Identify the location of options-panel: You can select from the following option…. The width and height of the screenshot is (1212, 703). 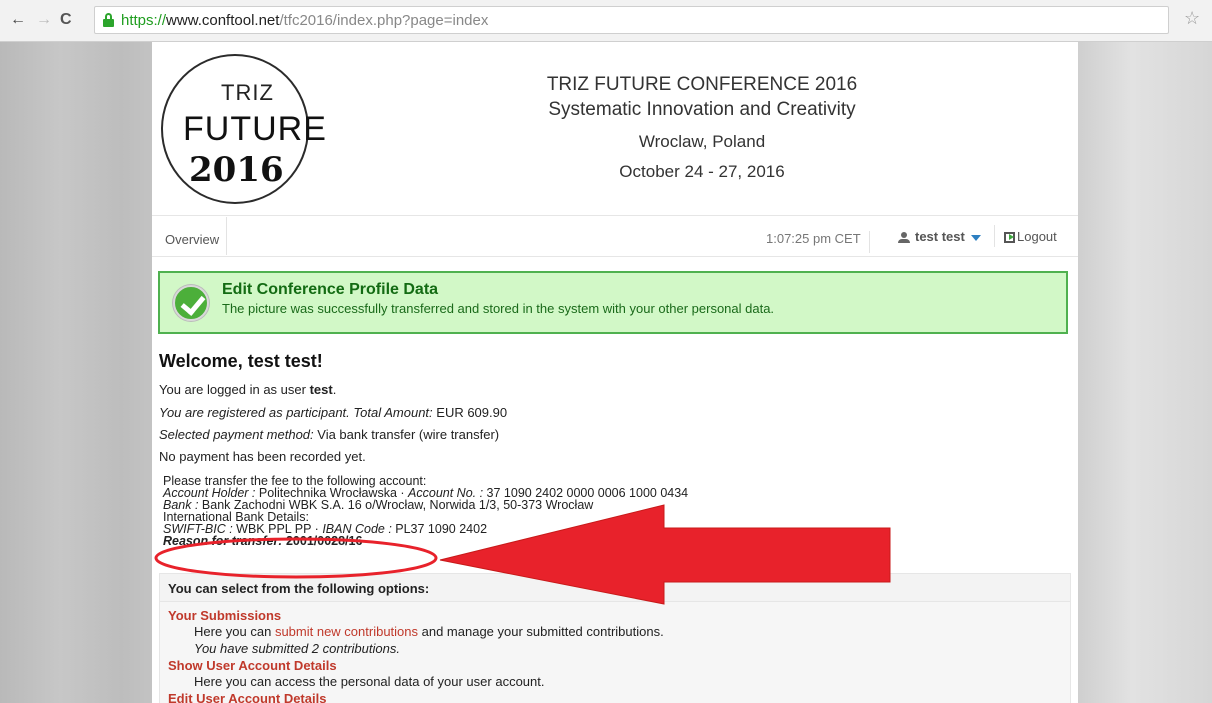
(615, 638).